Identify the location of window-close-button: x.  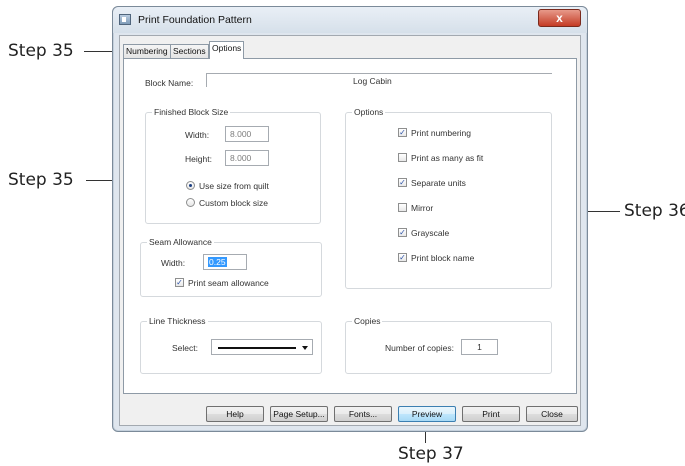
(559, 18).